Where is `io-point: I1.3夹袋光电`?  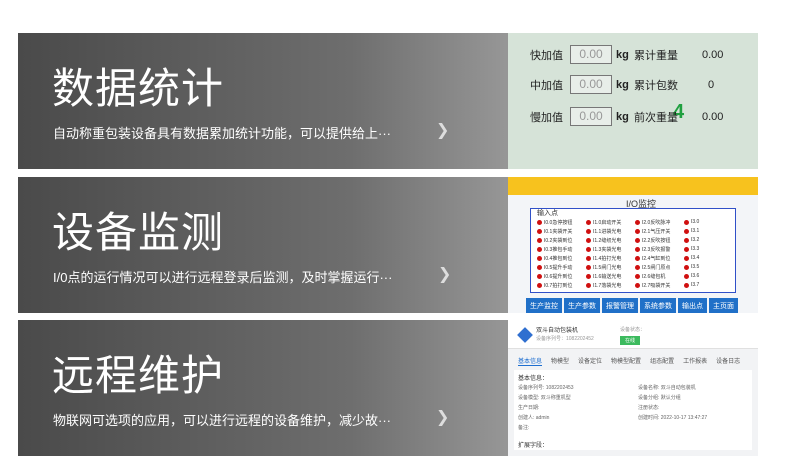 io-point: I1.3夹袋光电 is located at coordinates (610, 249).